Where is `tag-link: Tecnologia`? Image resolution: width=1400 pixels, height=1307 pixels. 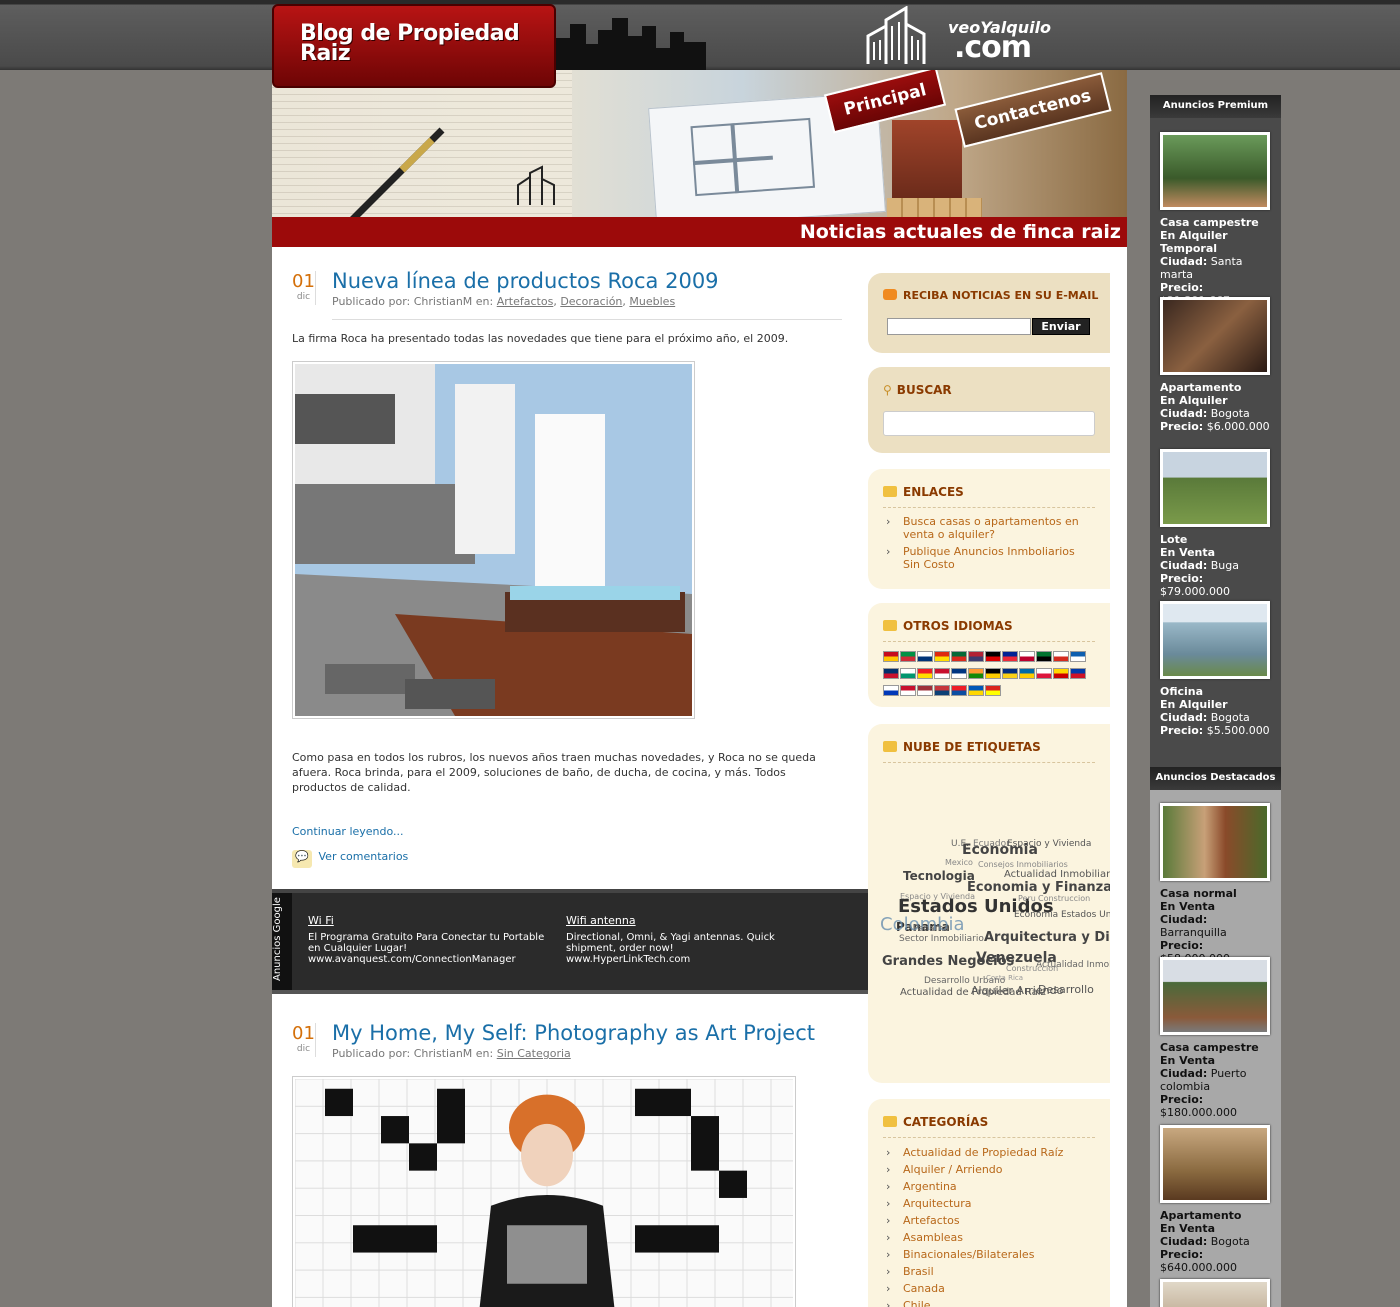
tag-link: Tecnologia is located at coordinates (939, 876).